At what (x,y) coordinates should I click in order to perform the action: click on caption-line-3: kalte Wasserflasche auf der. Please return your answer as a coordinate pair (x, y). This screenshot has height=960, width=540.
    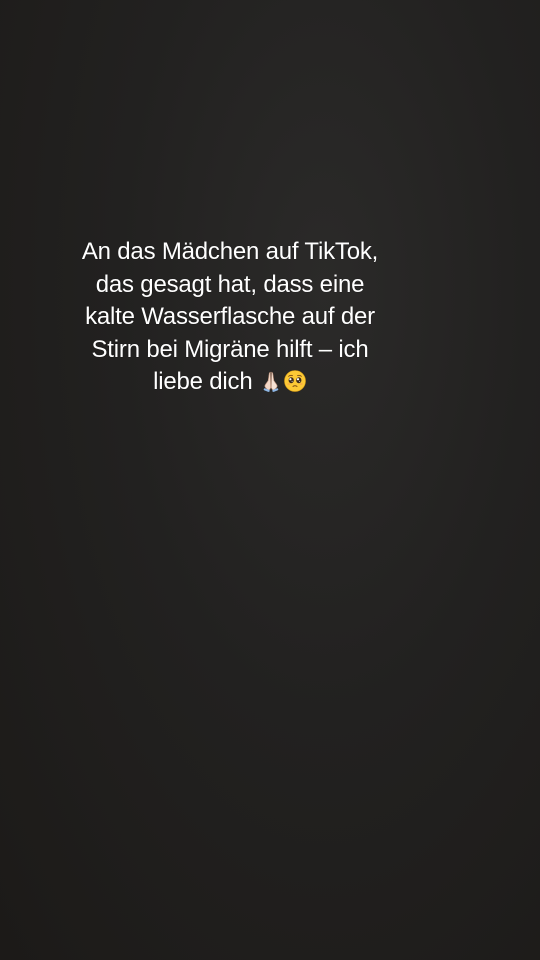
    Looking at the image, I should click on (230, 316).